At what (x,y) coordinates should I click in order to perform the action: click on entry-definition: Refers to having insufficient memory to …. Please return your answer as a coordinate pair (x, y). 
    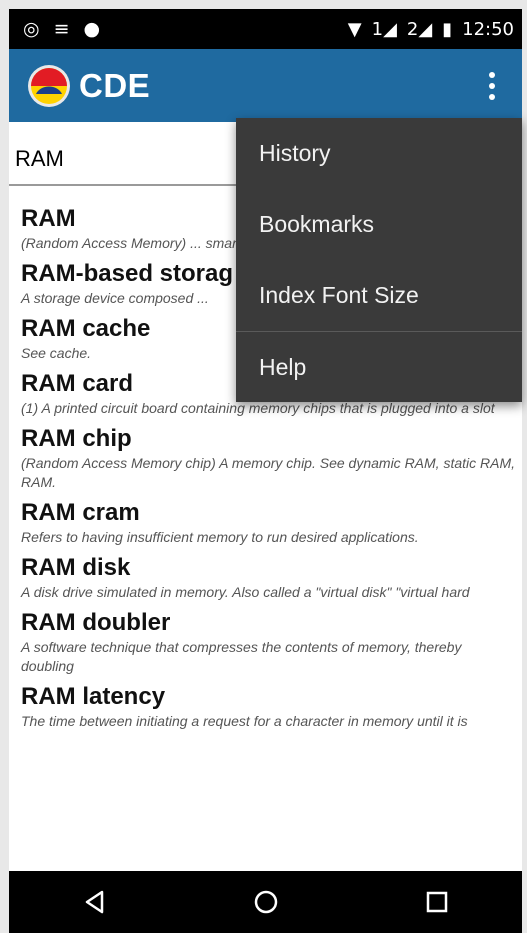
    Looking at the image, I should click on (220, 537).